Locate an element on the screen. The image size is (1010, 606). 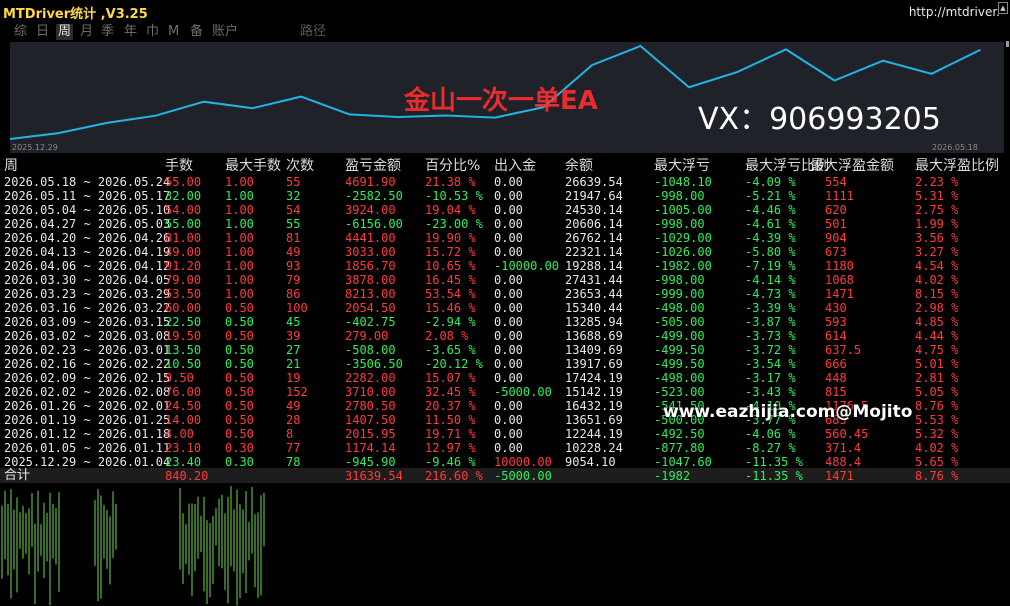
cell-max-dd: -1047.60 is located at coordinates (683, 462).